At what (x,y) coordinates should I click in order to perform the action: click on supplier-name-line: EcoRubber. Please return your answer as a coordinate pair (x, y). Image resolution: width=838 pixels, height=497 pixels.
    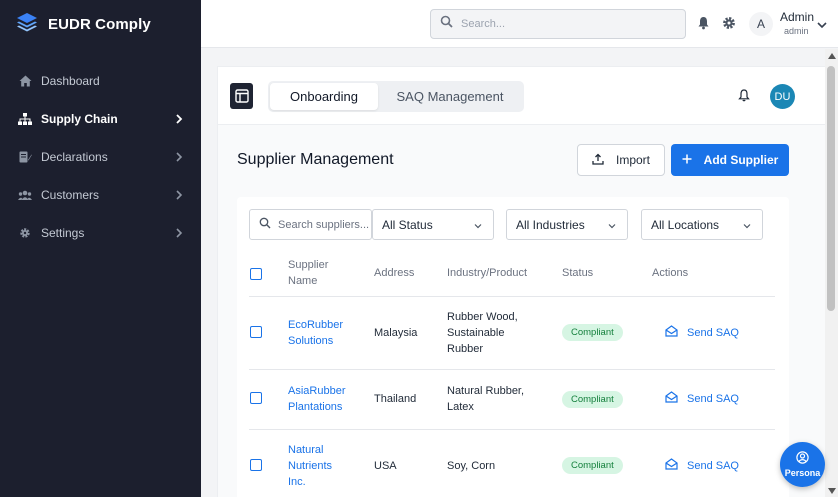
    Looking at the image, I should click on (316, 325).